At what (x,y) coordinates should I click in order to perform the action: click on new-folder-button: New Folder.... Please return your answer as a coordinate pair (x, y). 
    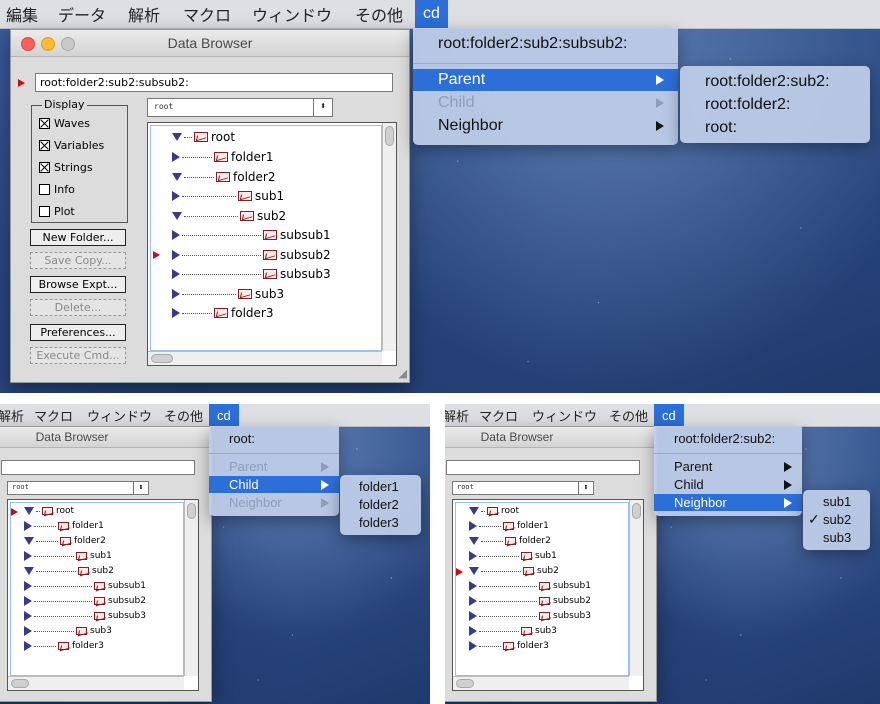
    Looking at the image, I should click on (78, 237).